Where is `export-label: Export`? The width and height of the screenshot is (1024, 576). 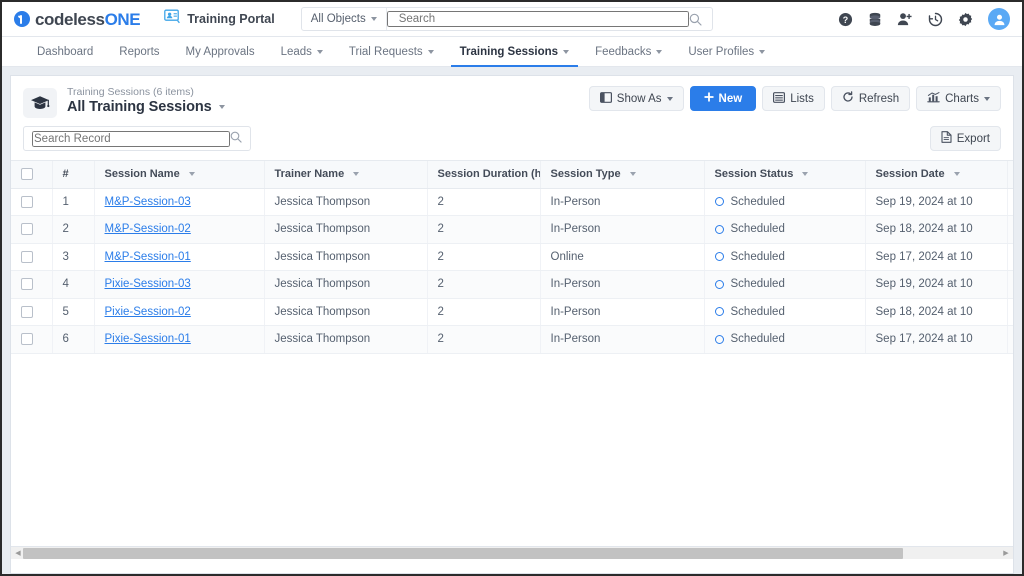 export-label: Export is located at coordinates (973, 138).